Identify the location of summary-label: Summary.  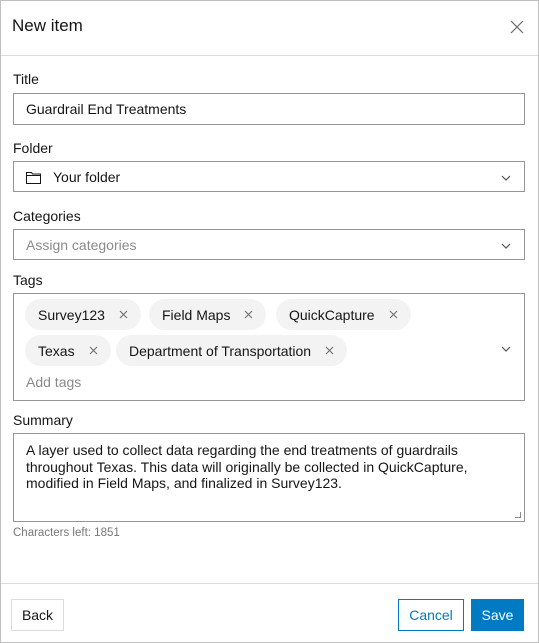
(43, 420).